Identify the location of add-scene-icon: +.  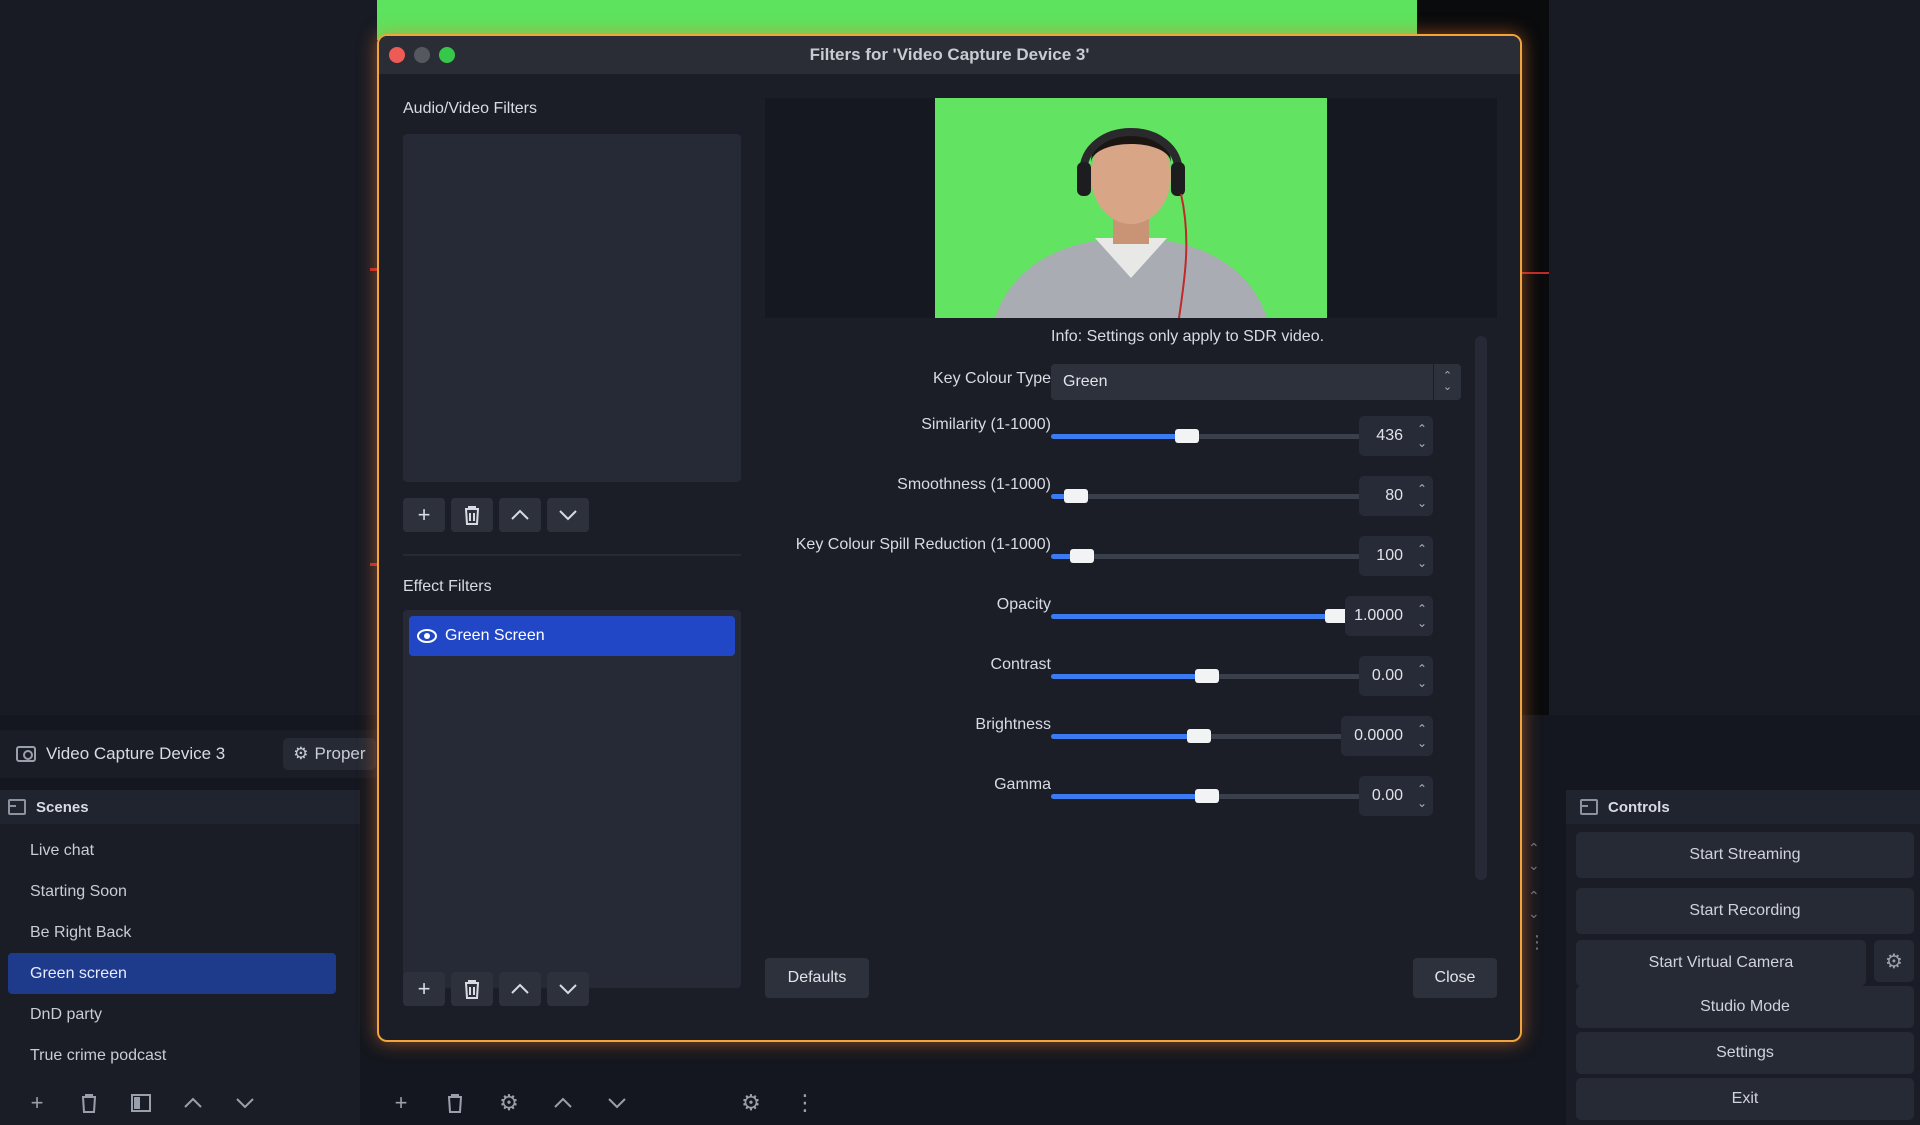
(37, 1103).